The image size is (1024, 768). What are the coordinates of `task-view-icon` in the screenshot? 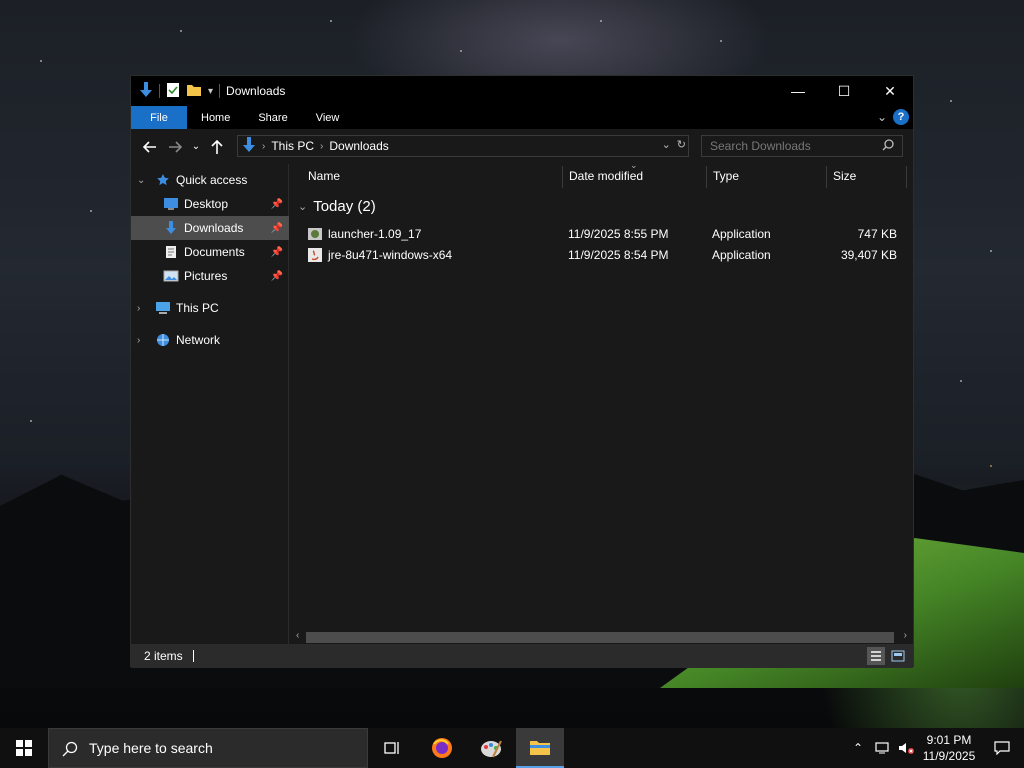 It's located at (391, 748).